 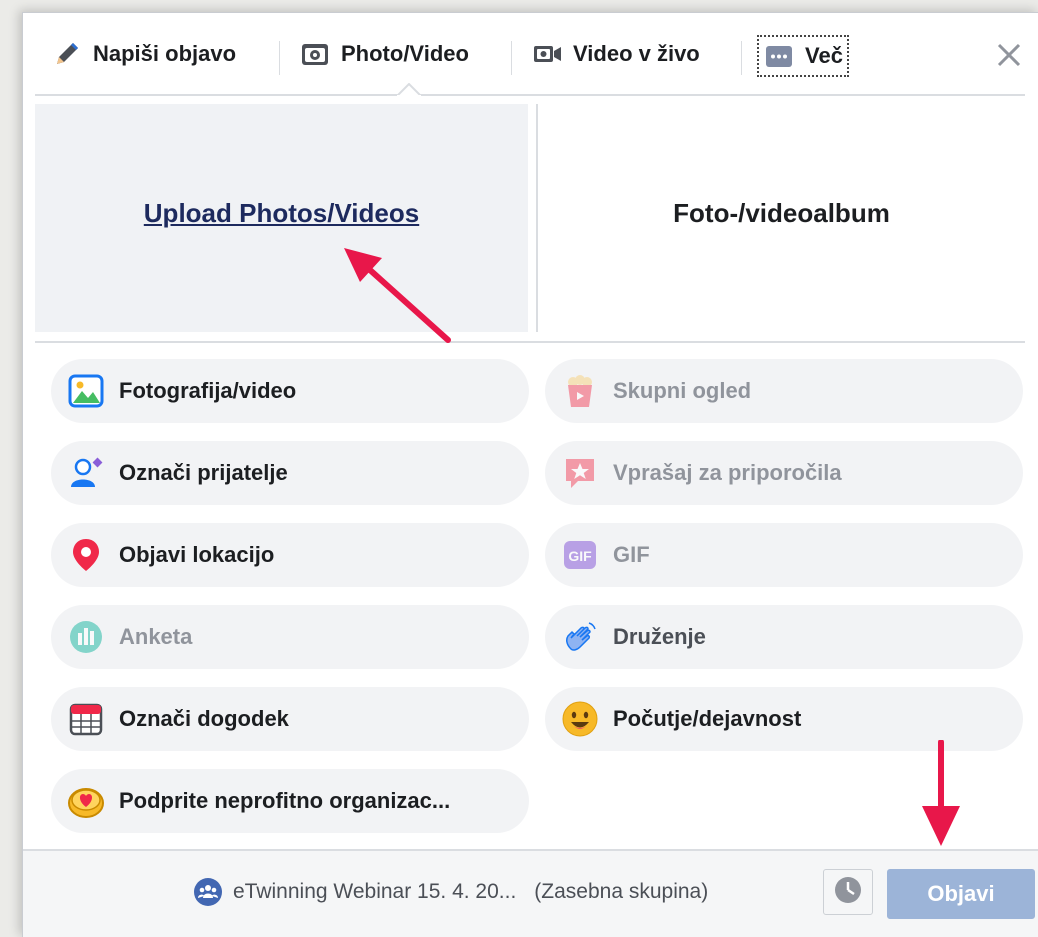 I want to click on smiley-face-icon, so click(x=580, y=719).